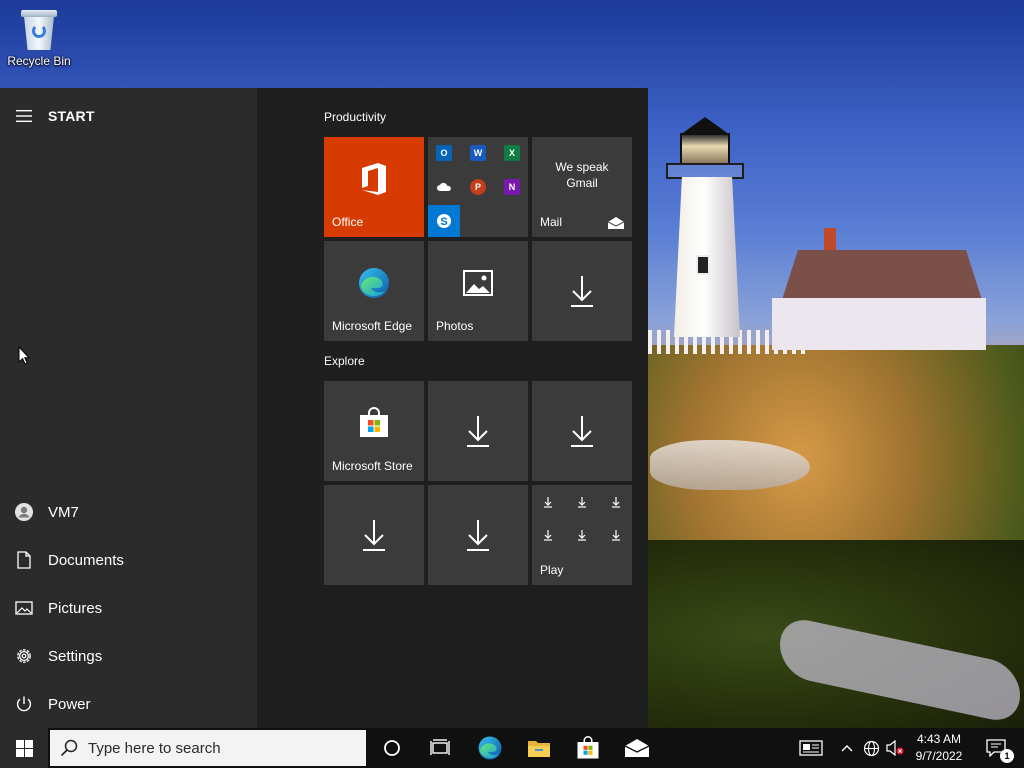 The height and width of the screenshot is (768, 1024). What do you see at coordinates (582, 175) in the screenshot?
I see `mail-tile-text: We speak Gmail` at bounding box center [582, 175].